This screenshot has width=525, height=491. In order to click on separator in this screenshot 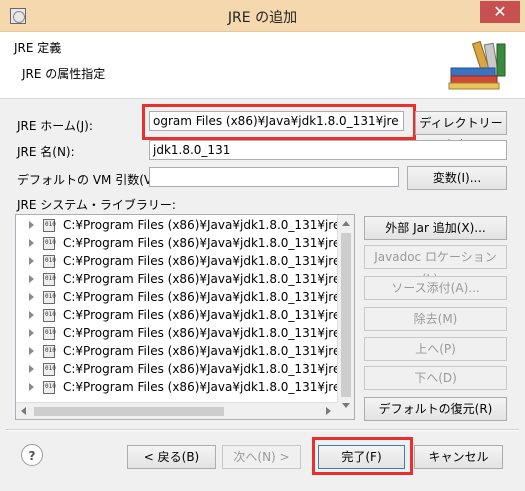, I will do `click(262, 430)`.